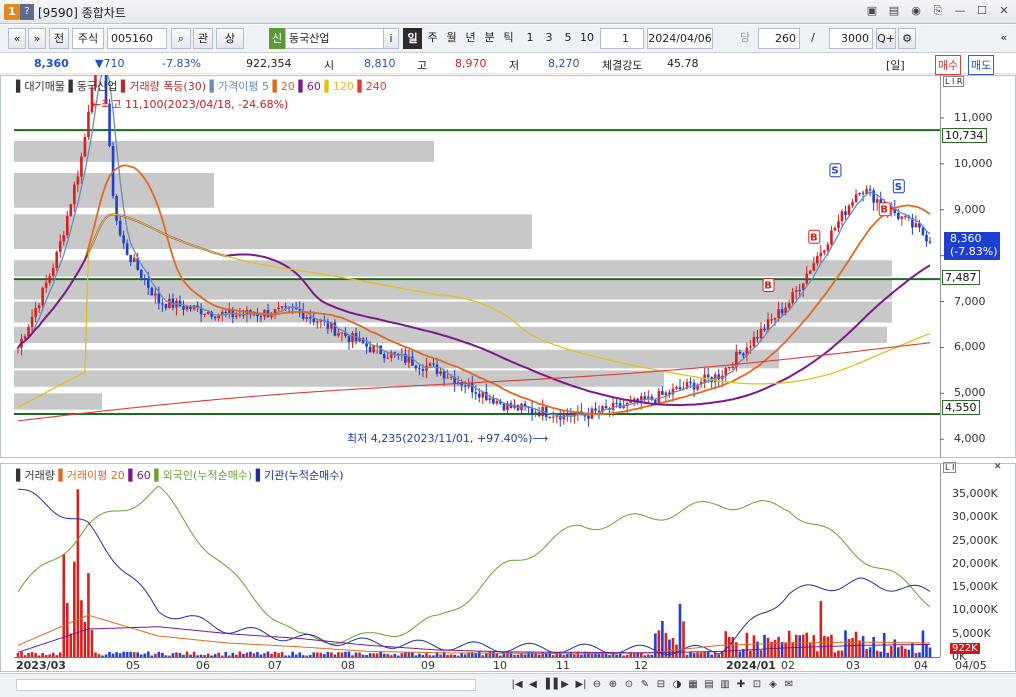 The width and height of the screenshot is (1016, 697). I want to click on status-toolbar-icon: ▤, so click(709, 685).